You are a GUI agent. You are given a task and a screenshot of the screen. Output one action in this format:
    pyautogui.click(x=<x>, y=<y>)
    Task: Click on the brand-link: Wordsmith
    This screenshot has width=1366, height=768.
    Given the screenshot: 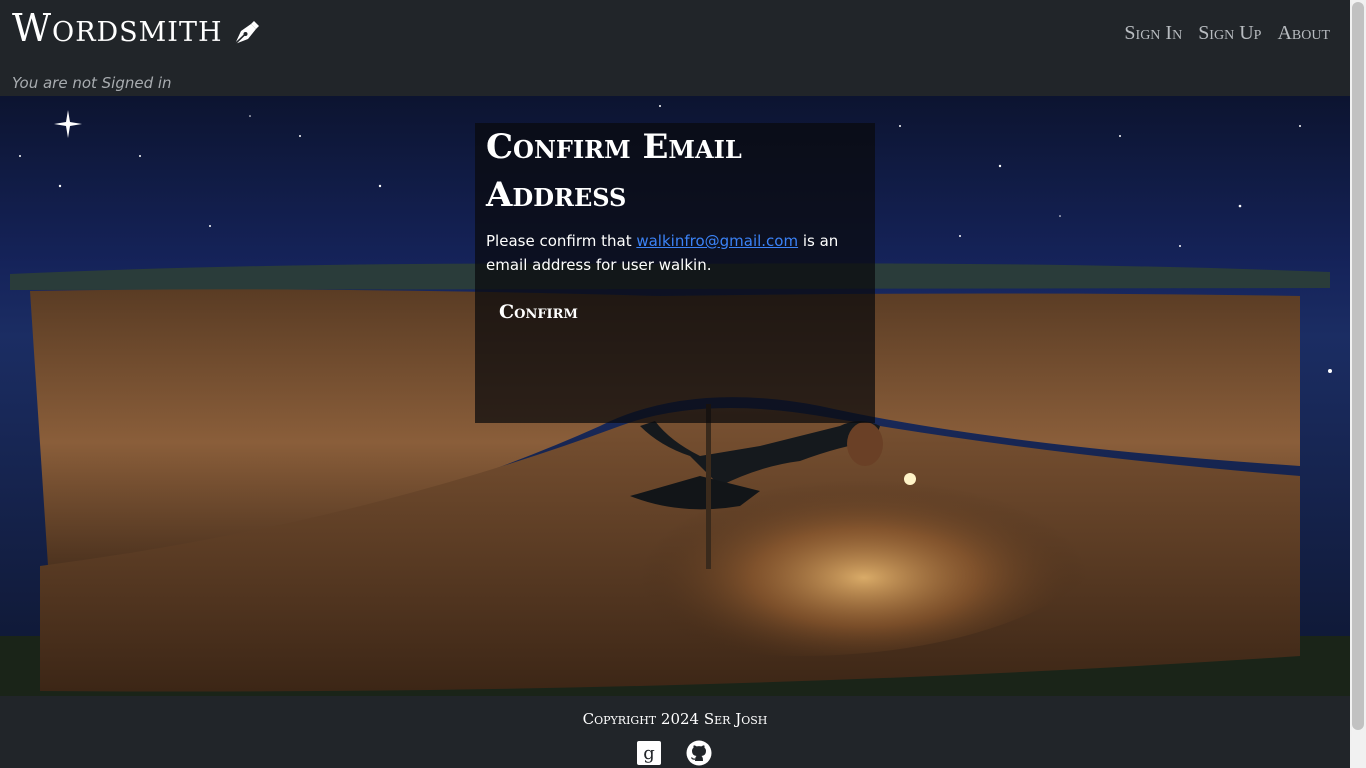 What is the action you would take?
    pyautogui.click(x=136, y=28)
    